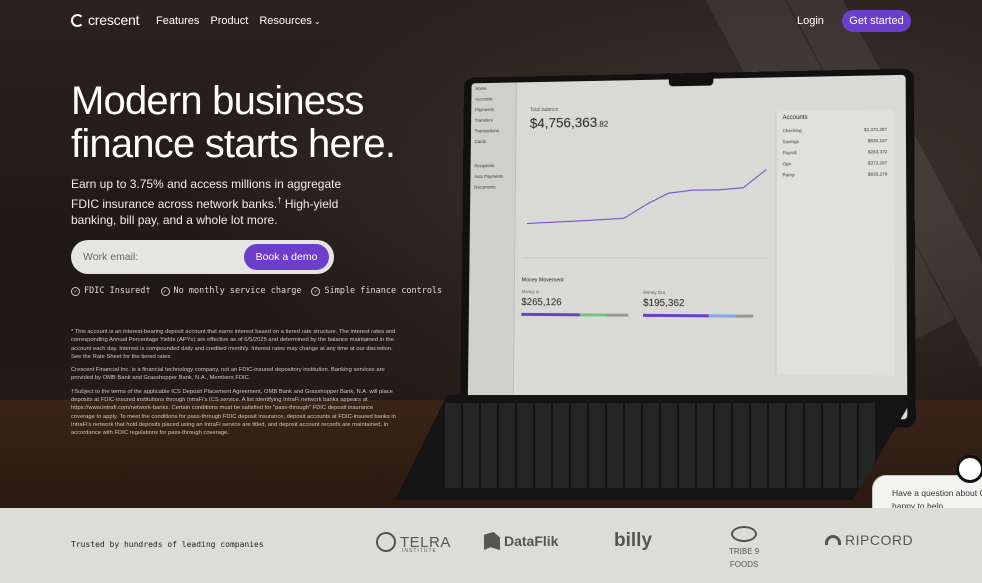 The width and height of the screenshot is (982, 583). I want to click on tribe9-logo: TRIBE 9 FOODS, so click(744, 547).